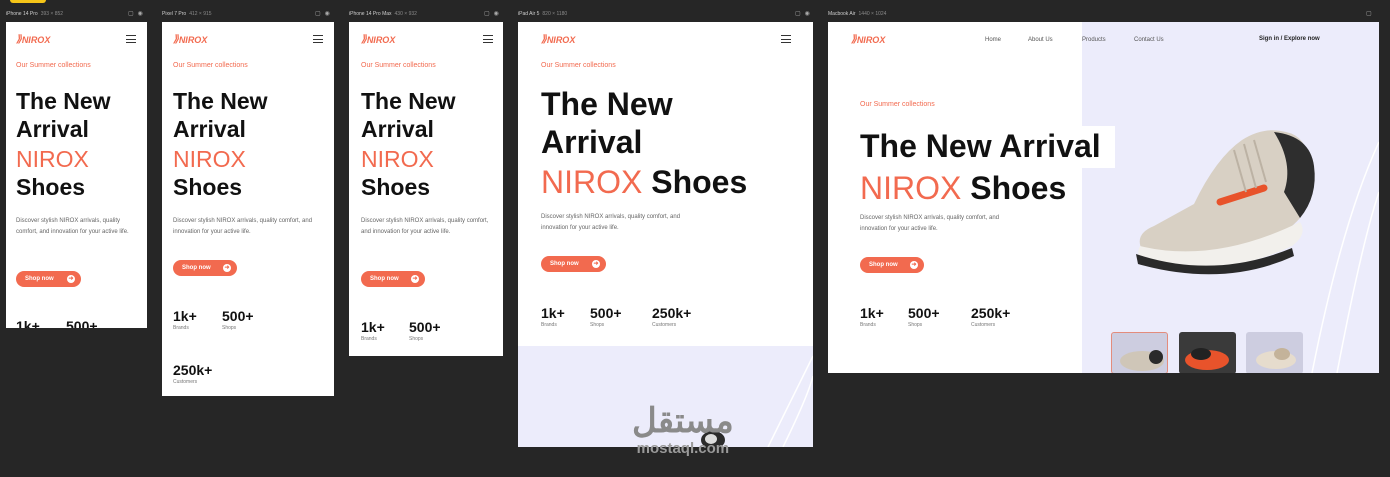 This screenshot has height=477, width=1390. Describe the element at coordinates (644, 183) in the screenshot. I see `hero-title-row3: NIROX Shoes` at that location.